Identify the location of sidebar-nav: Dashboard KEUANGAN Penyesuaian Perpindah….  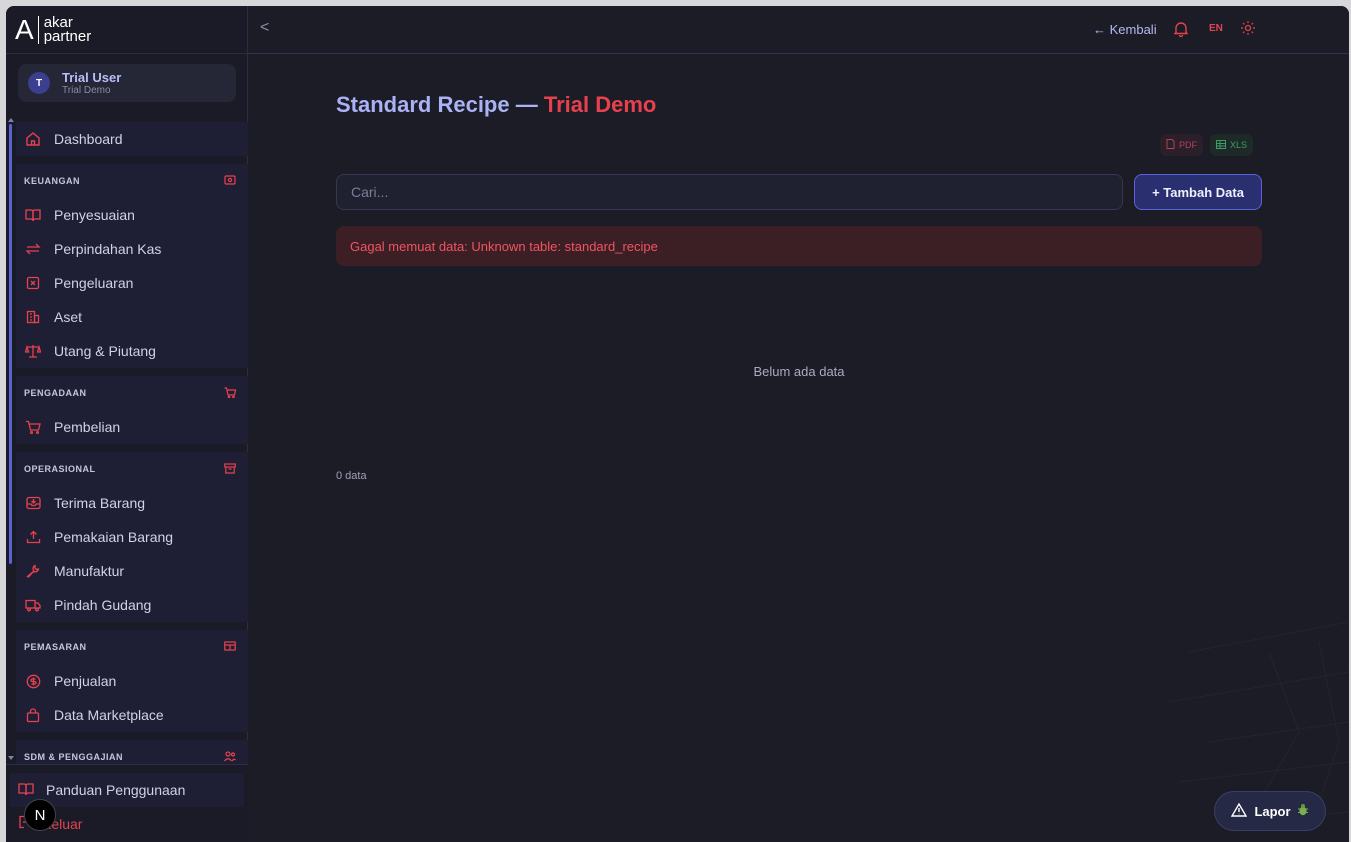
(132, 452).